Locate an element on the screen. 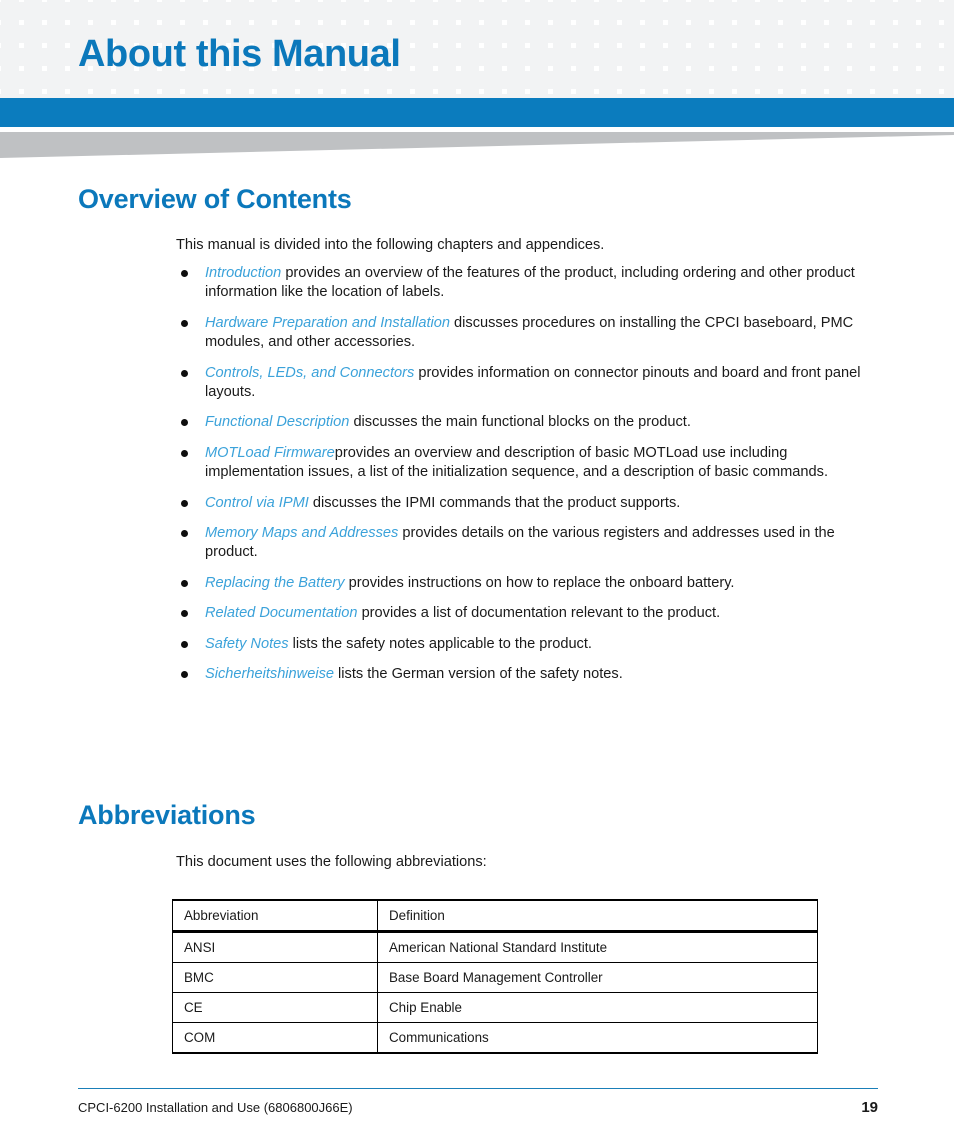 This screenshot has width=954, height=1145. cross-reference-link: Control via IPMI is located at coordinates (257, 503).